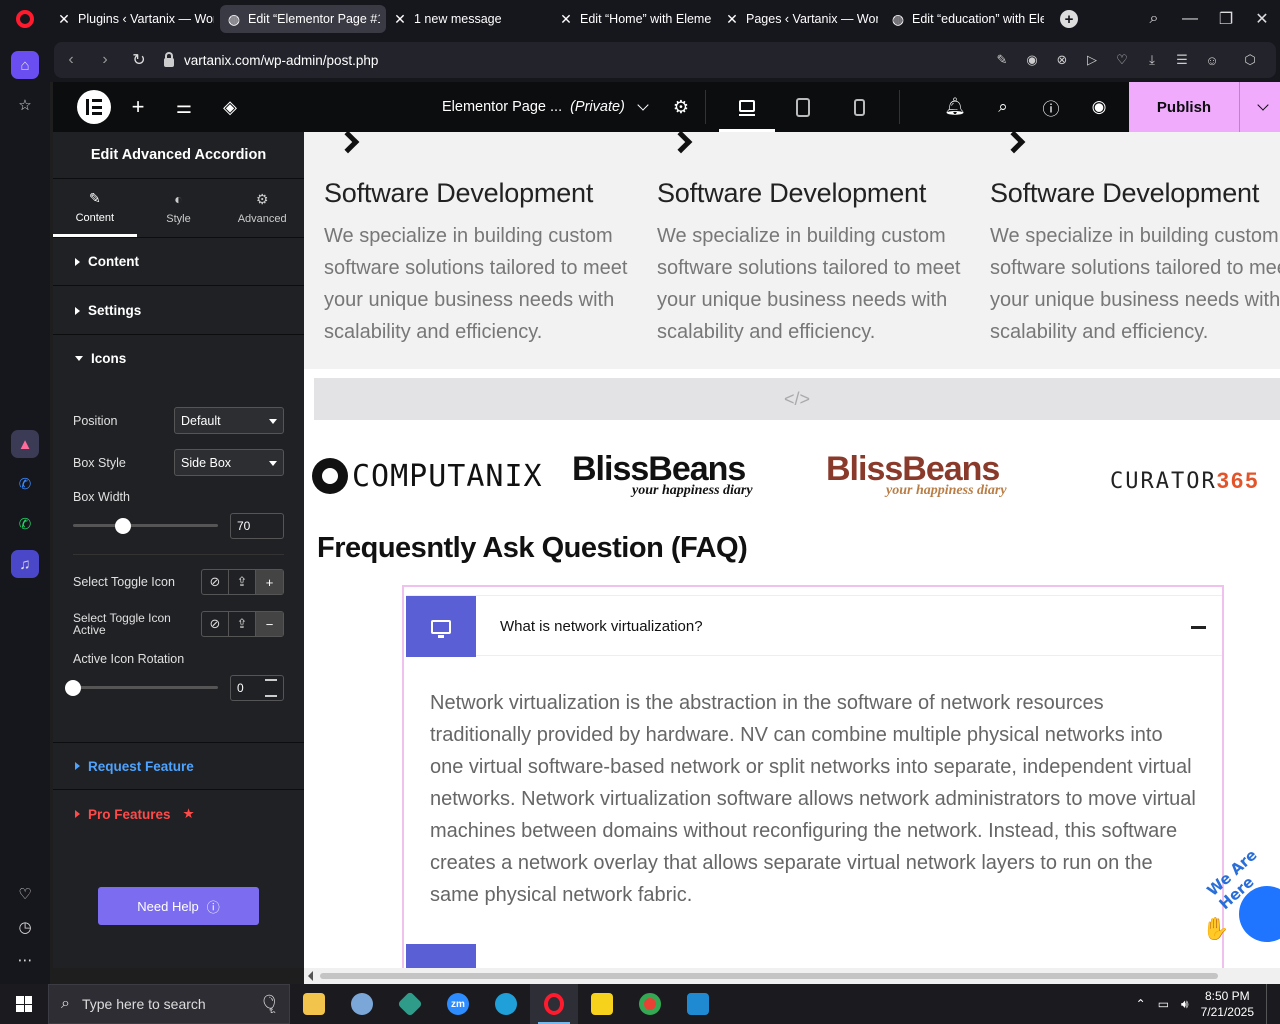  Describe the element at coordinates (135, 19) in the screenshot. I see `tab-plugins: ✕ Plugins ‹ Vartanix — Word` at that location.